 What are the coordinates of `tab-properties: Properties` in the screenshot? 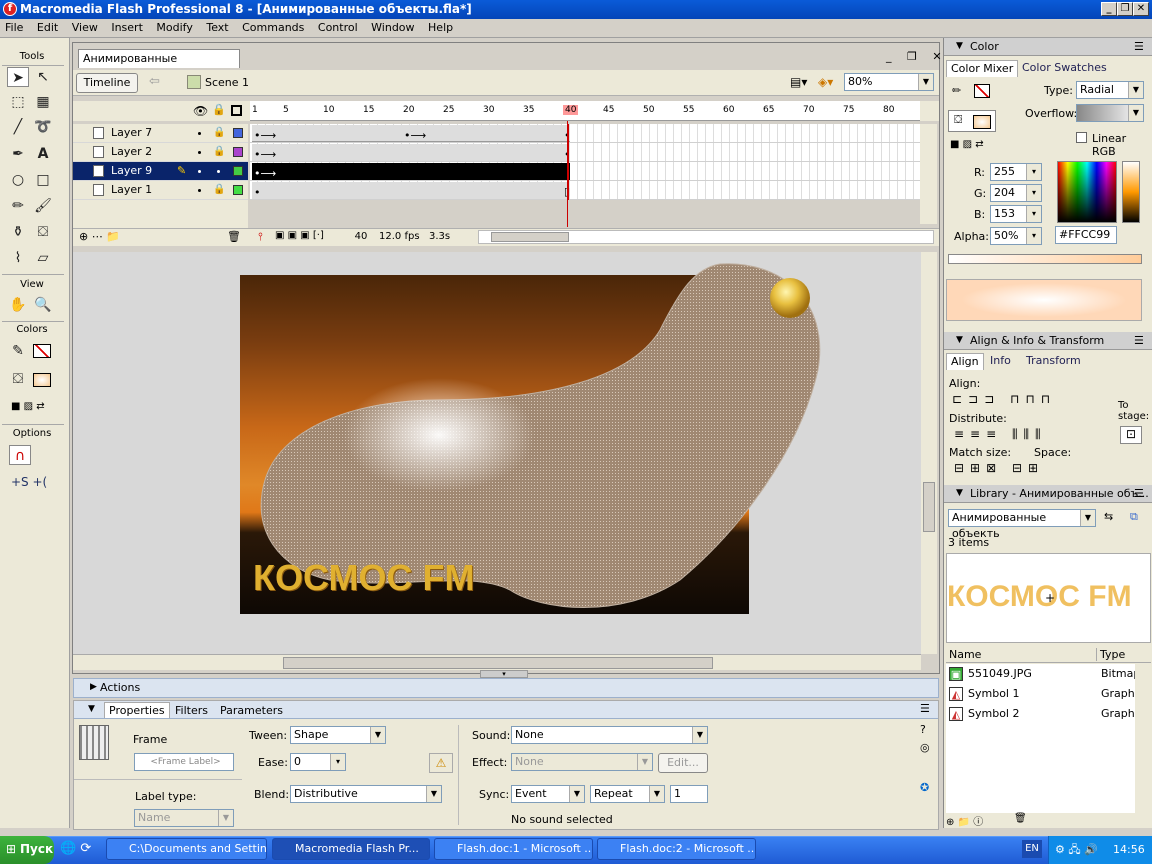 It's located at (137, 710).